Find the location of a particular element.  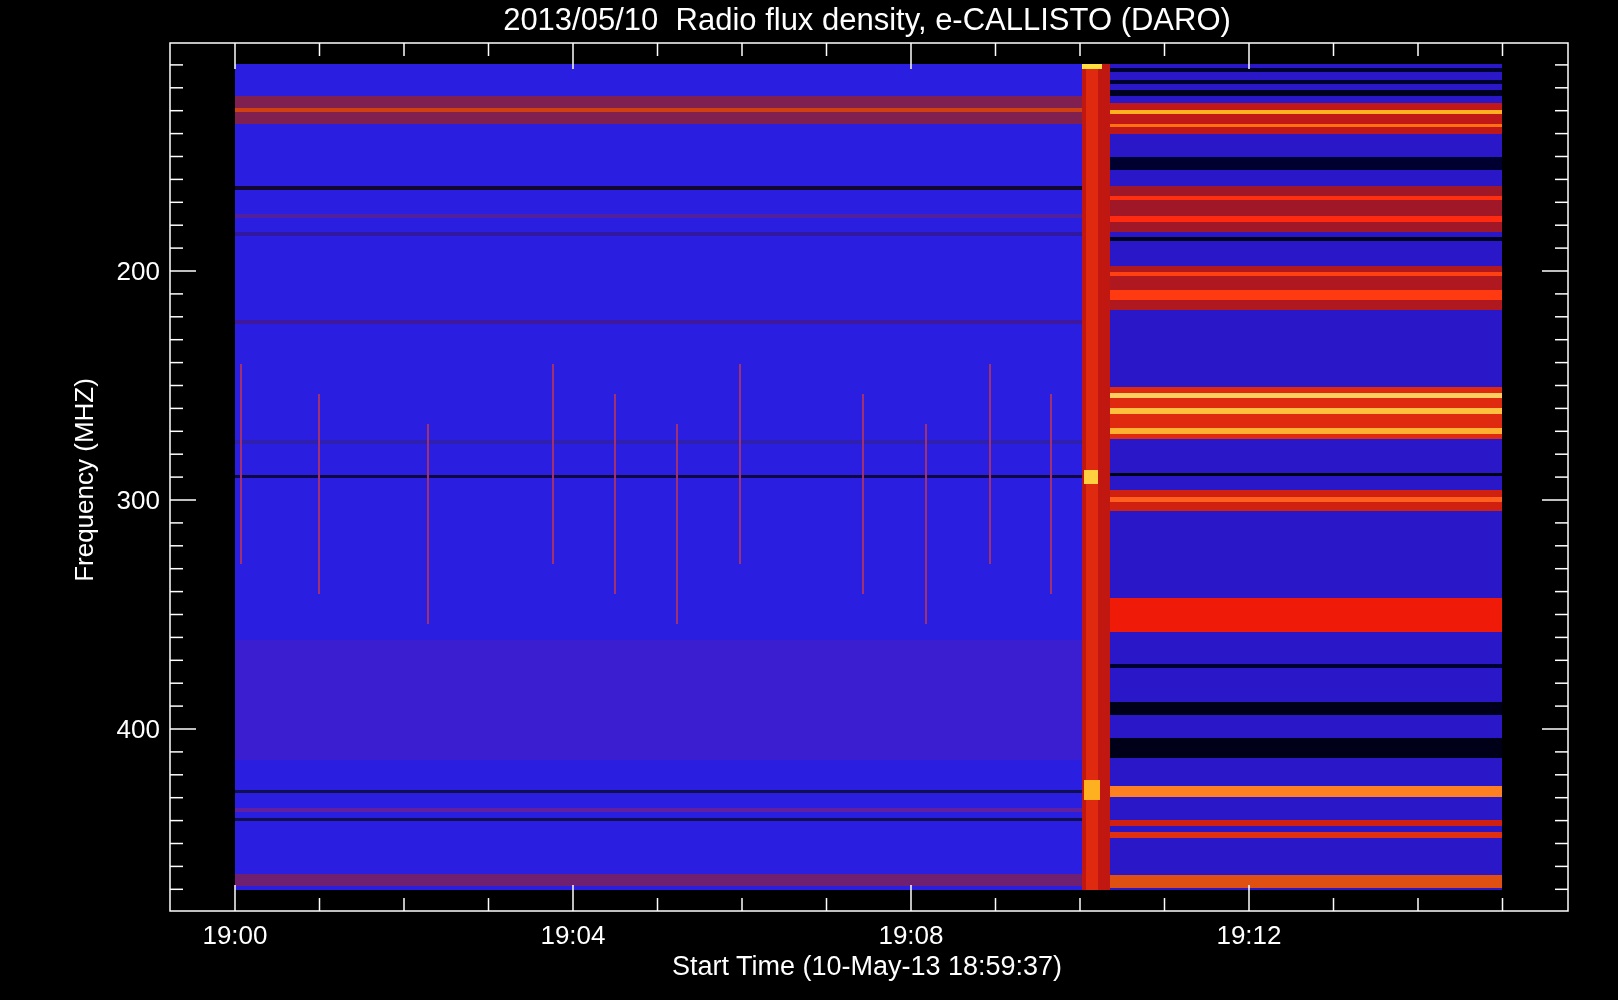

chart-title: 2013/05/10 Radio flux density, e-CALLISTO (DARO) is located at coordinates (867, 19).